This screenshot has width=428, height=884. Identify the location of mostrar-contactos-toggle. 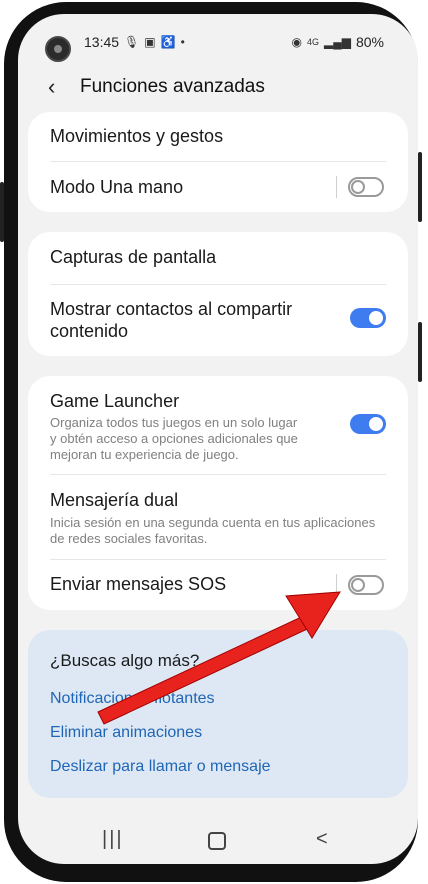
(368, 318).